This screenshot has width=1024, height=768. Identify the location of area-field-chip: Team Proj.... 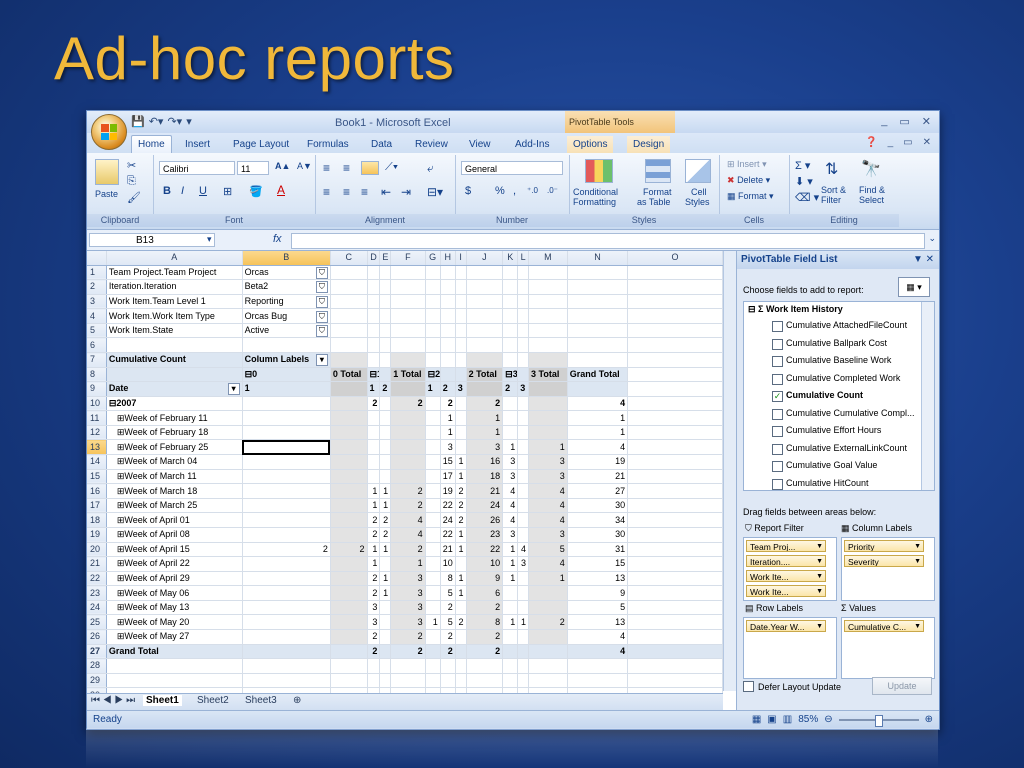
(786, 546).